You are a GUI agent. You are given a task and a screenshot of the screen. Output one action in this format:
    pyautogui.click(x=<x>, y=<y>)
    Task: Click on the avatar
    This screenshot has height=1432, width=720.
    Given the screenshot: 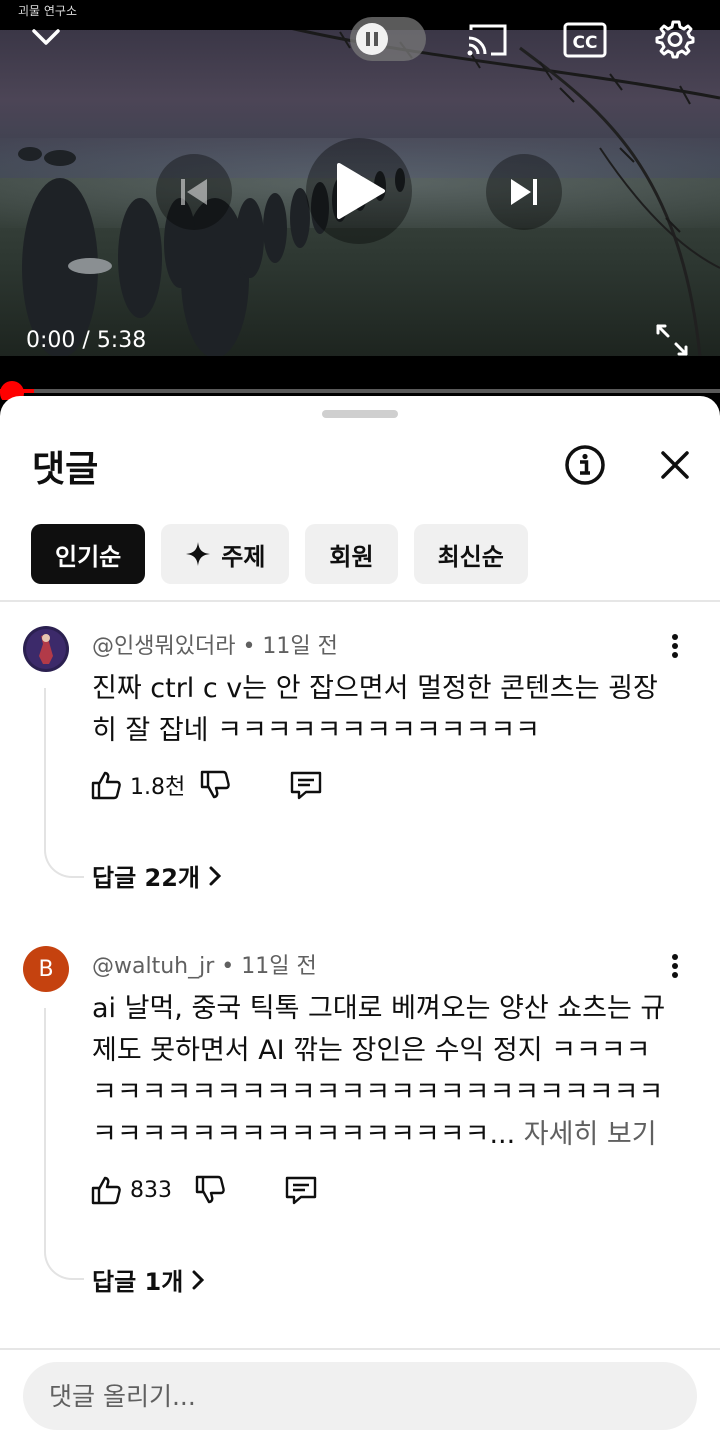 What is the action you would take?
    pyautogui.click(x=46, y=649)
    